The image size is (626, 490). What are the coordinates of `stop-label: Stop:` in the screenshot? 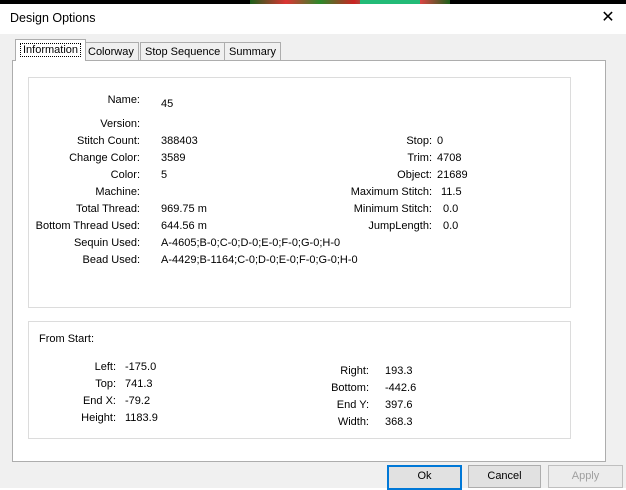 It's located at (419, 141).